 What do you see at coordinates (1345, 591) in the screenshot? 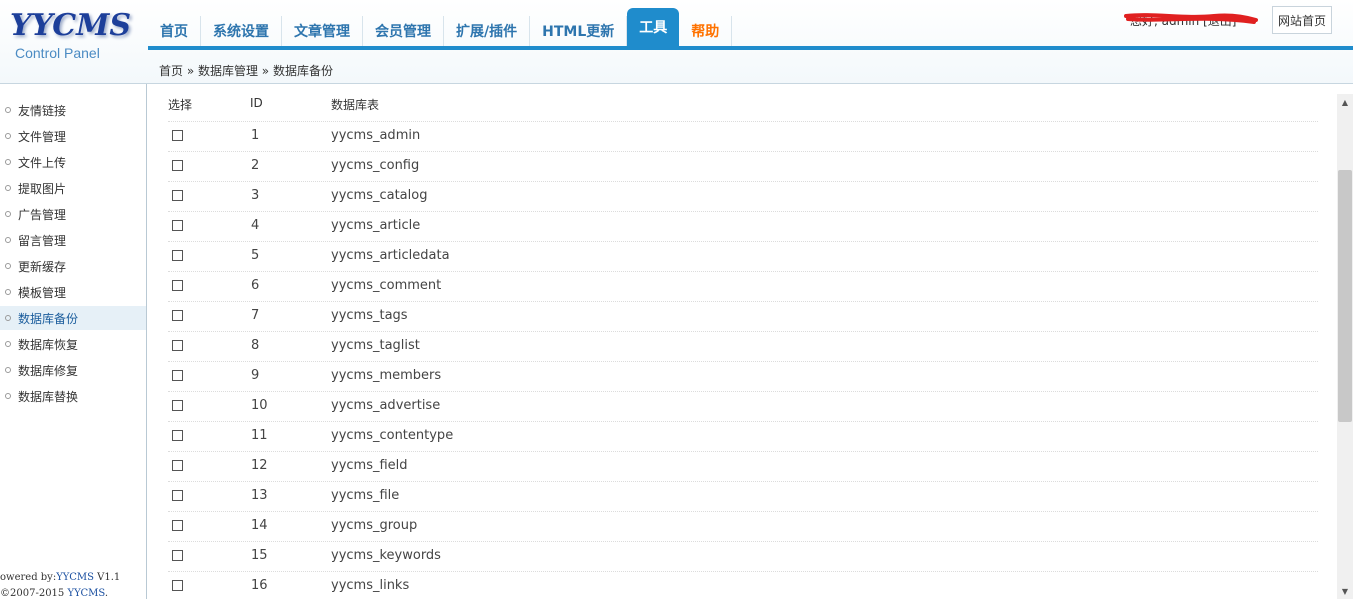
I see `scroll-down-arrow-icon: ▼` at bounding box center [1345, 591].